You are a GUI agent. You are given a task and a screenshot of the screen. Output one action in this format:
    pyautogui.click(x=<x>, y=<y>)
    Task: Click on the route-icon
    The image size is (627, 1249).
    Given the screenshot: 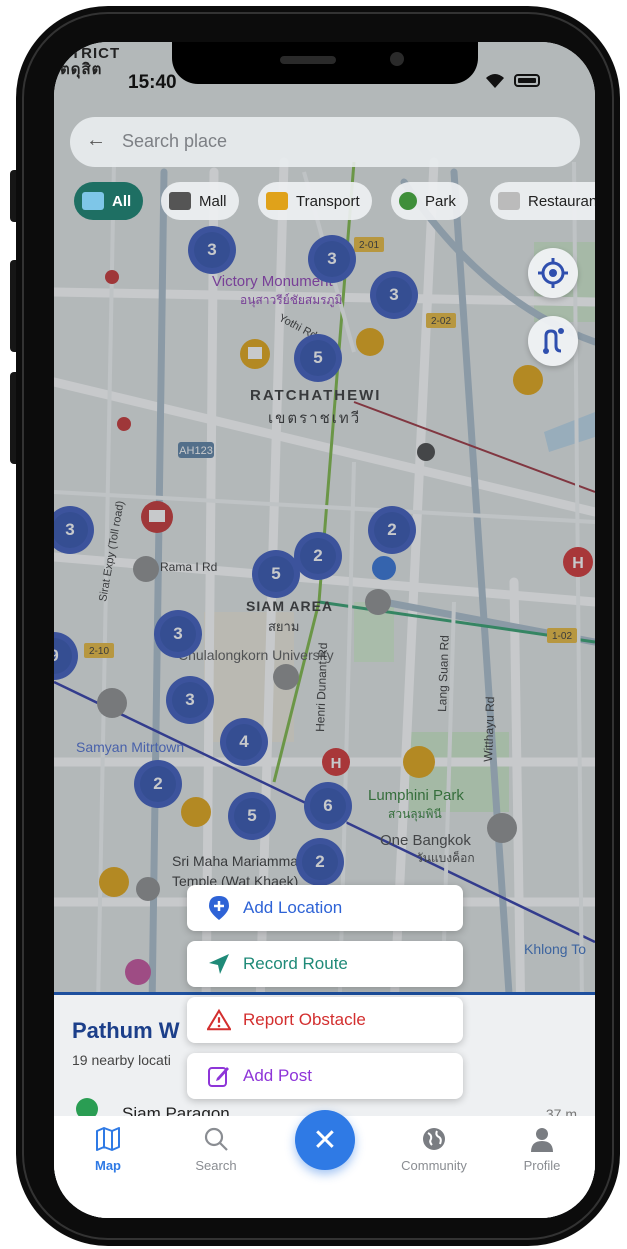 What is the action you would take?
    pyautogui.click(x=553, y=341)
    